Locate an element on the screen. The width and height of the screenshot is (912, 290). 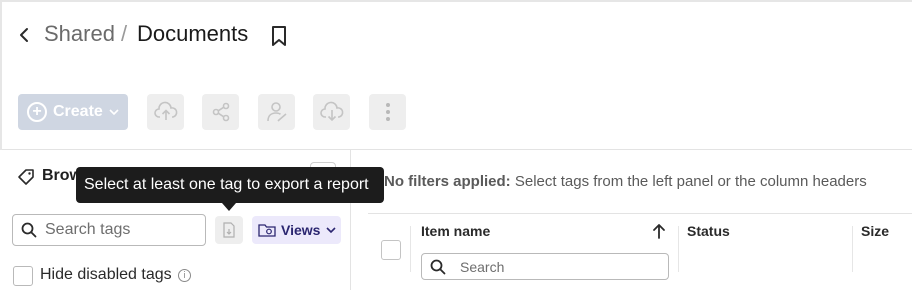
create-button: + Create is located at coordinates (73, 112).